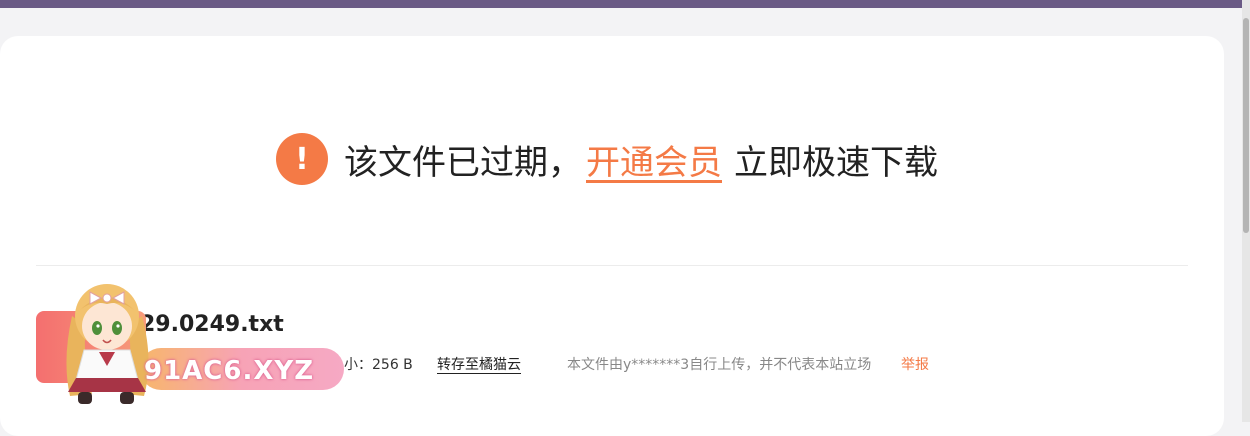 The width and height of the screenshot is (1250, 436). I want to click on scrollbar, so click(1246, 211).